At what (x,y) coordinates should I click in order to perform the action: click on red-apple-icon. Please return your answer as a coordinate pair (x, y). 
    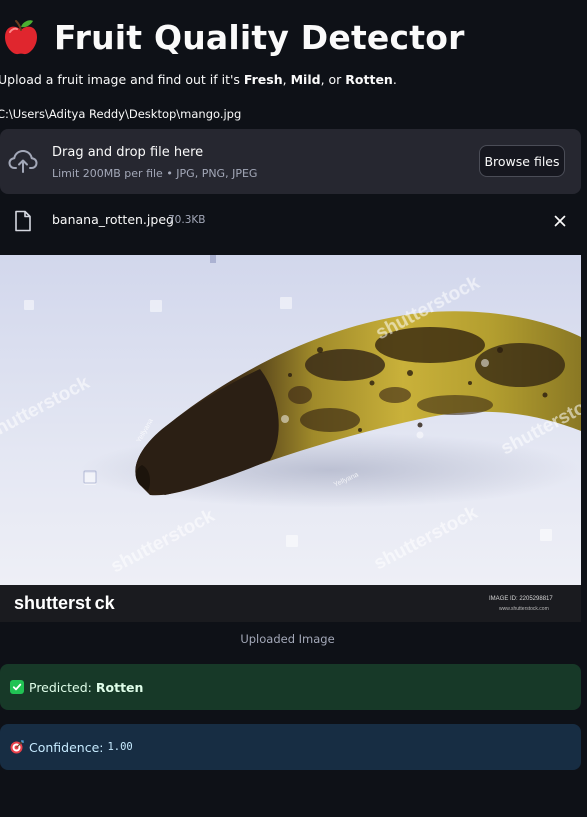
    Looking at the image, I should click on (21, 37).